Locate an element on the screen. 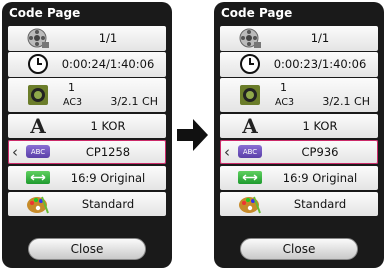 This screenshot has width=386, height=270. time-value: 0:00:24/1:40:06 is located at coordinates (108, 64).